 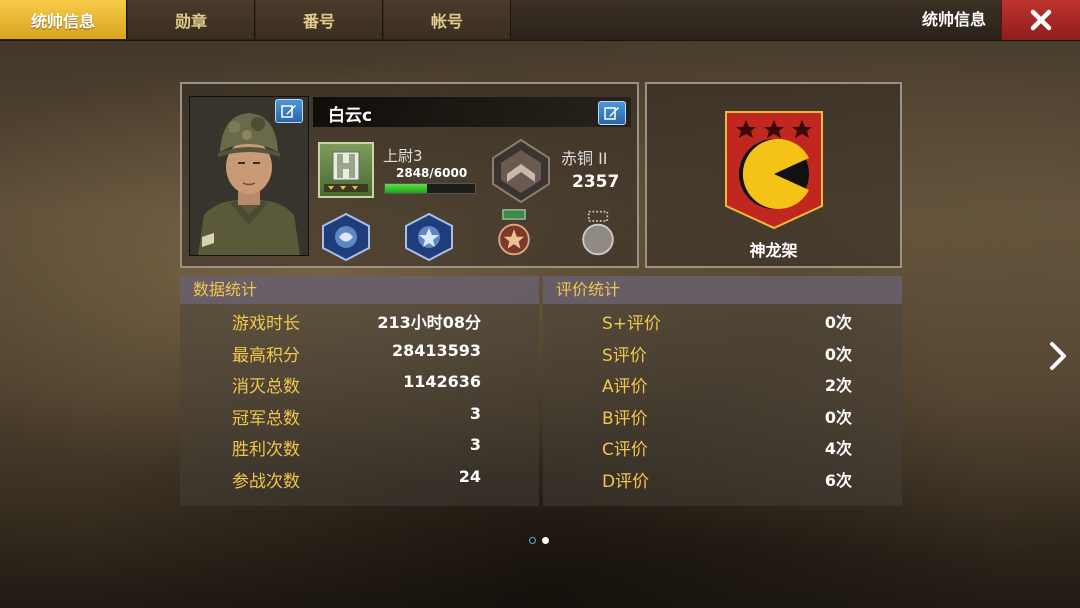 What do you see at coordinates (625, 418) in the screenshot?
I see `stat-label: B评价` at bounding box center [625, 418].